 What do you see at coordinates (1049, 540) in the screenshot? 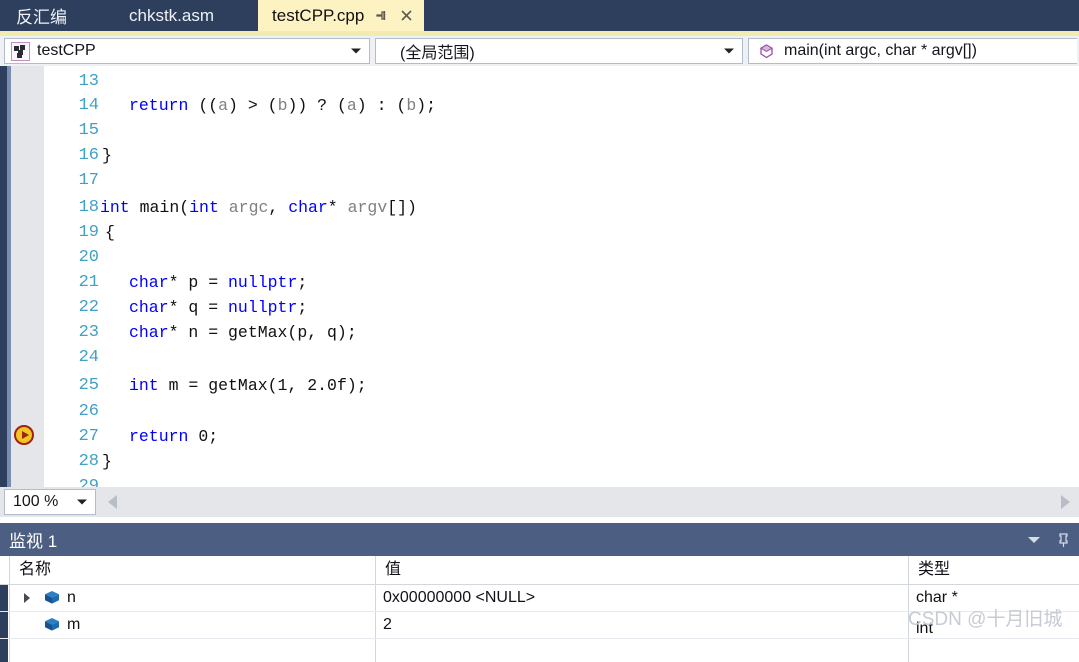
I see `watch-header-actions` at bounding box center [1049, 540].